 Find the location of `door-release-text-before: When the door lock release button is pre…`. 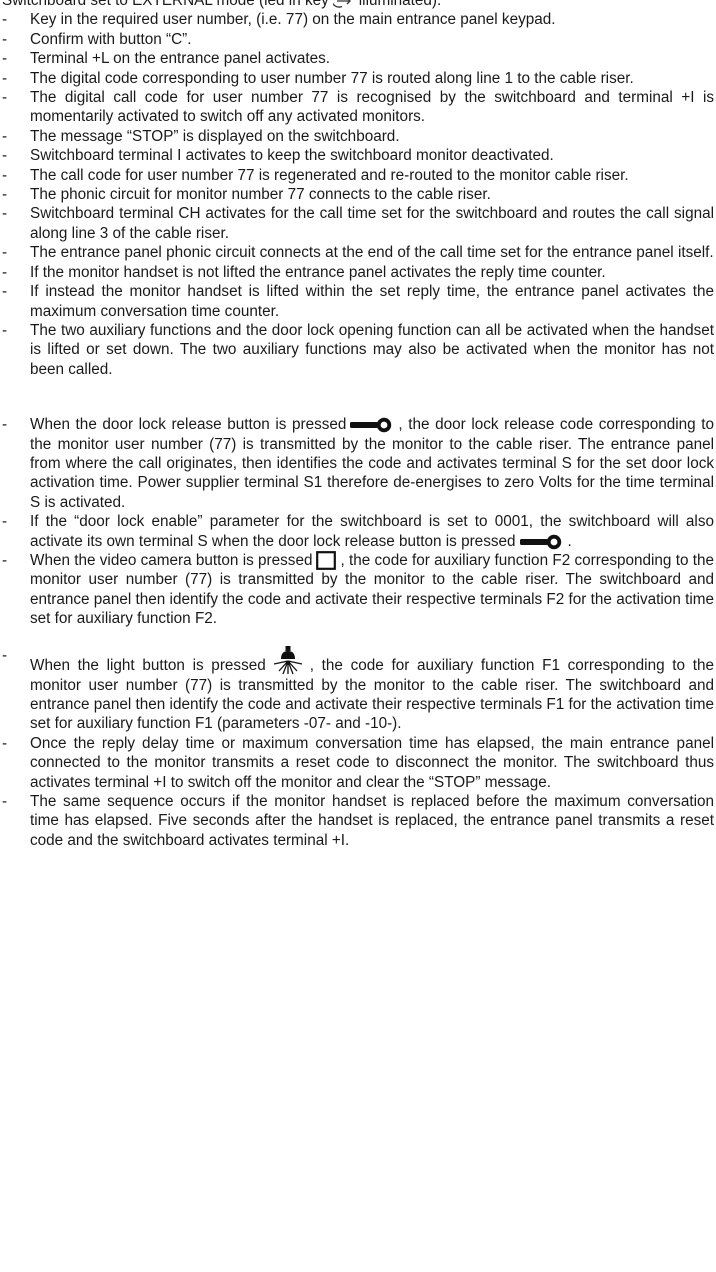

door-release-text-before: When the door lock release button is pre… is located at coordinates (188, 425).